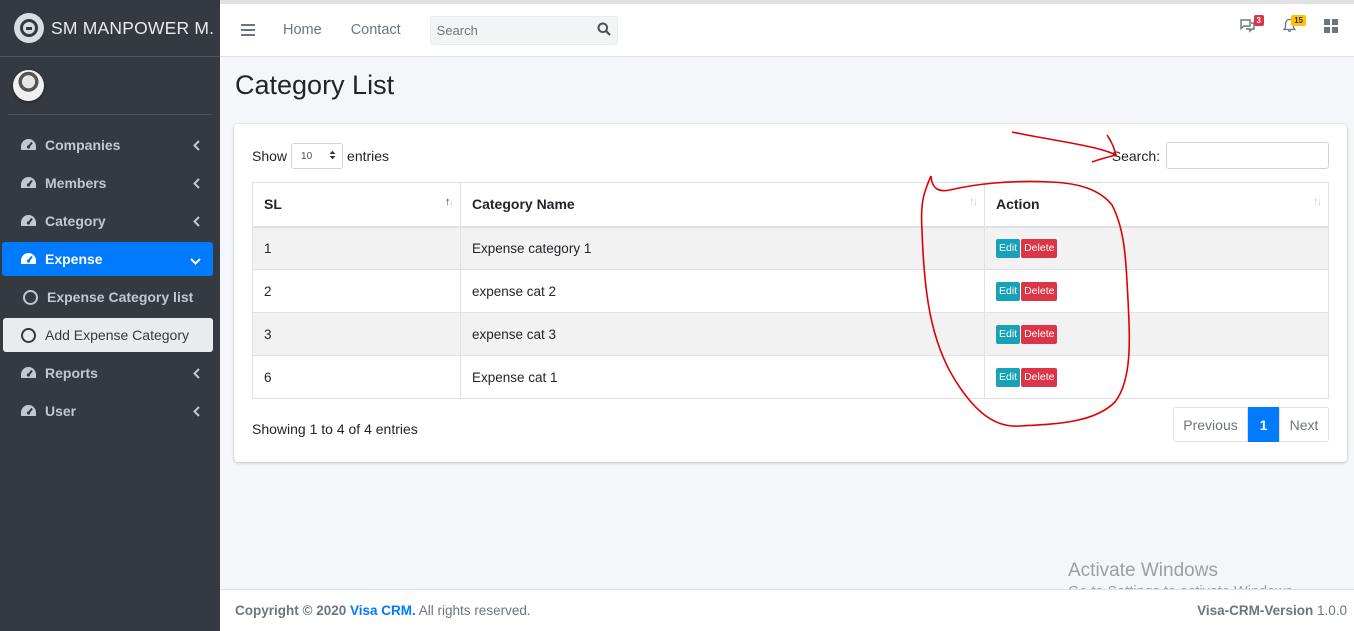 The width and height of the screenshot is (1354, 631). I want to click on cell-sl: 3, so click(356, 334).